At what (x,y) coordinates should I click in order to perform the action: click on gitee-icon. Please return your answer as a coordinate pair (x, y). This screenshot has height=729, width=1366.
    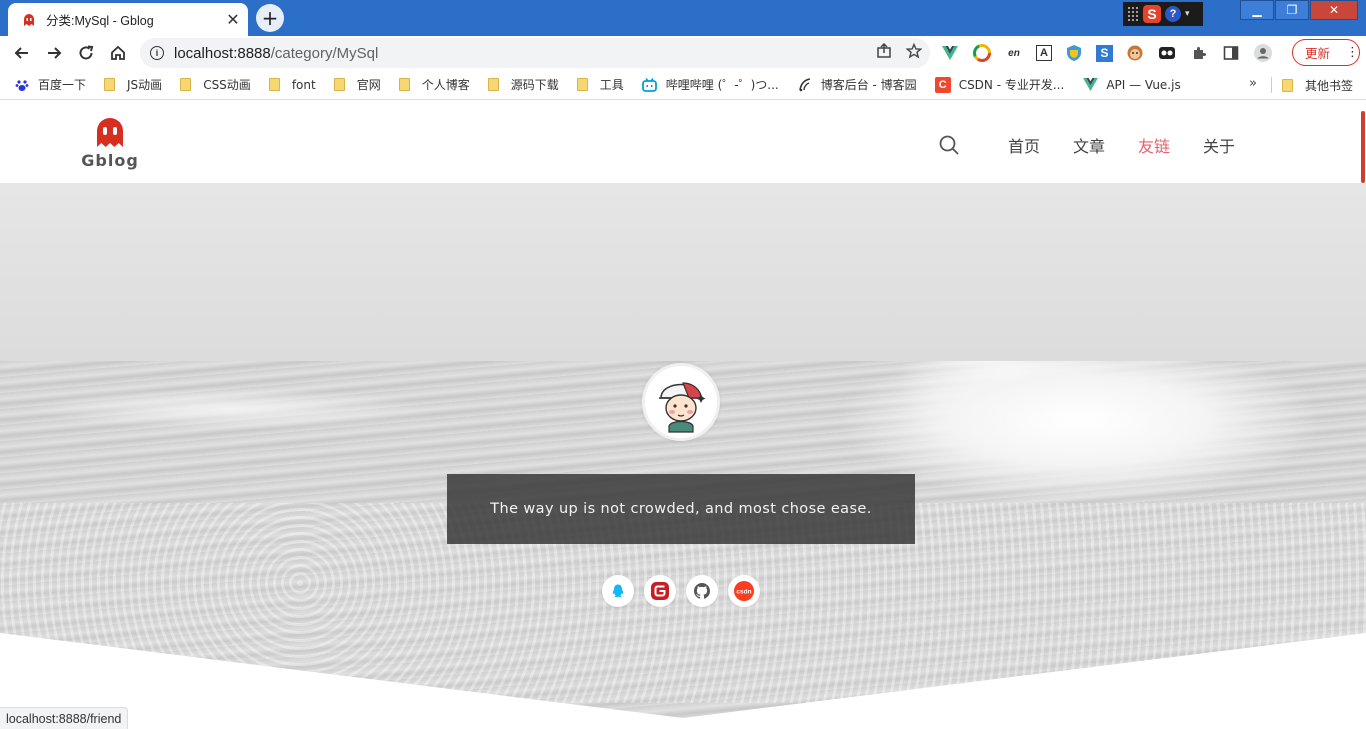
    Looking at the image, I should click on (660, 591).